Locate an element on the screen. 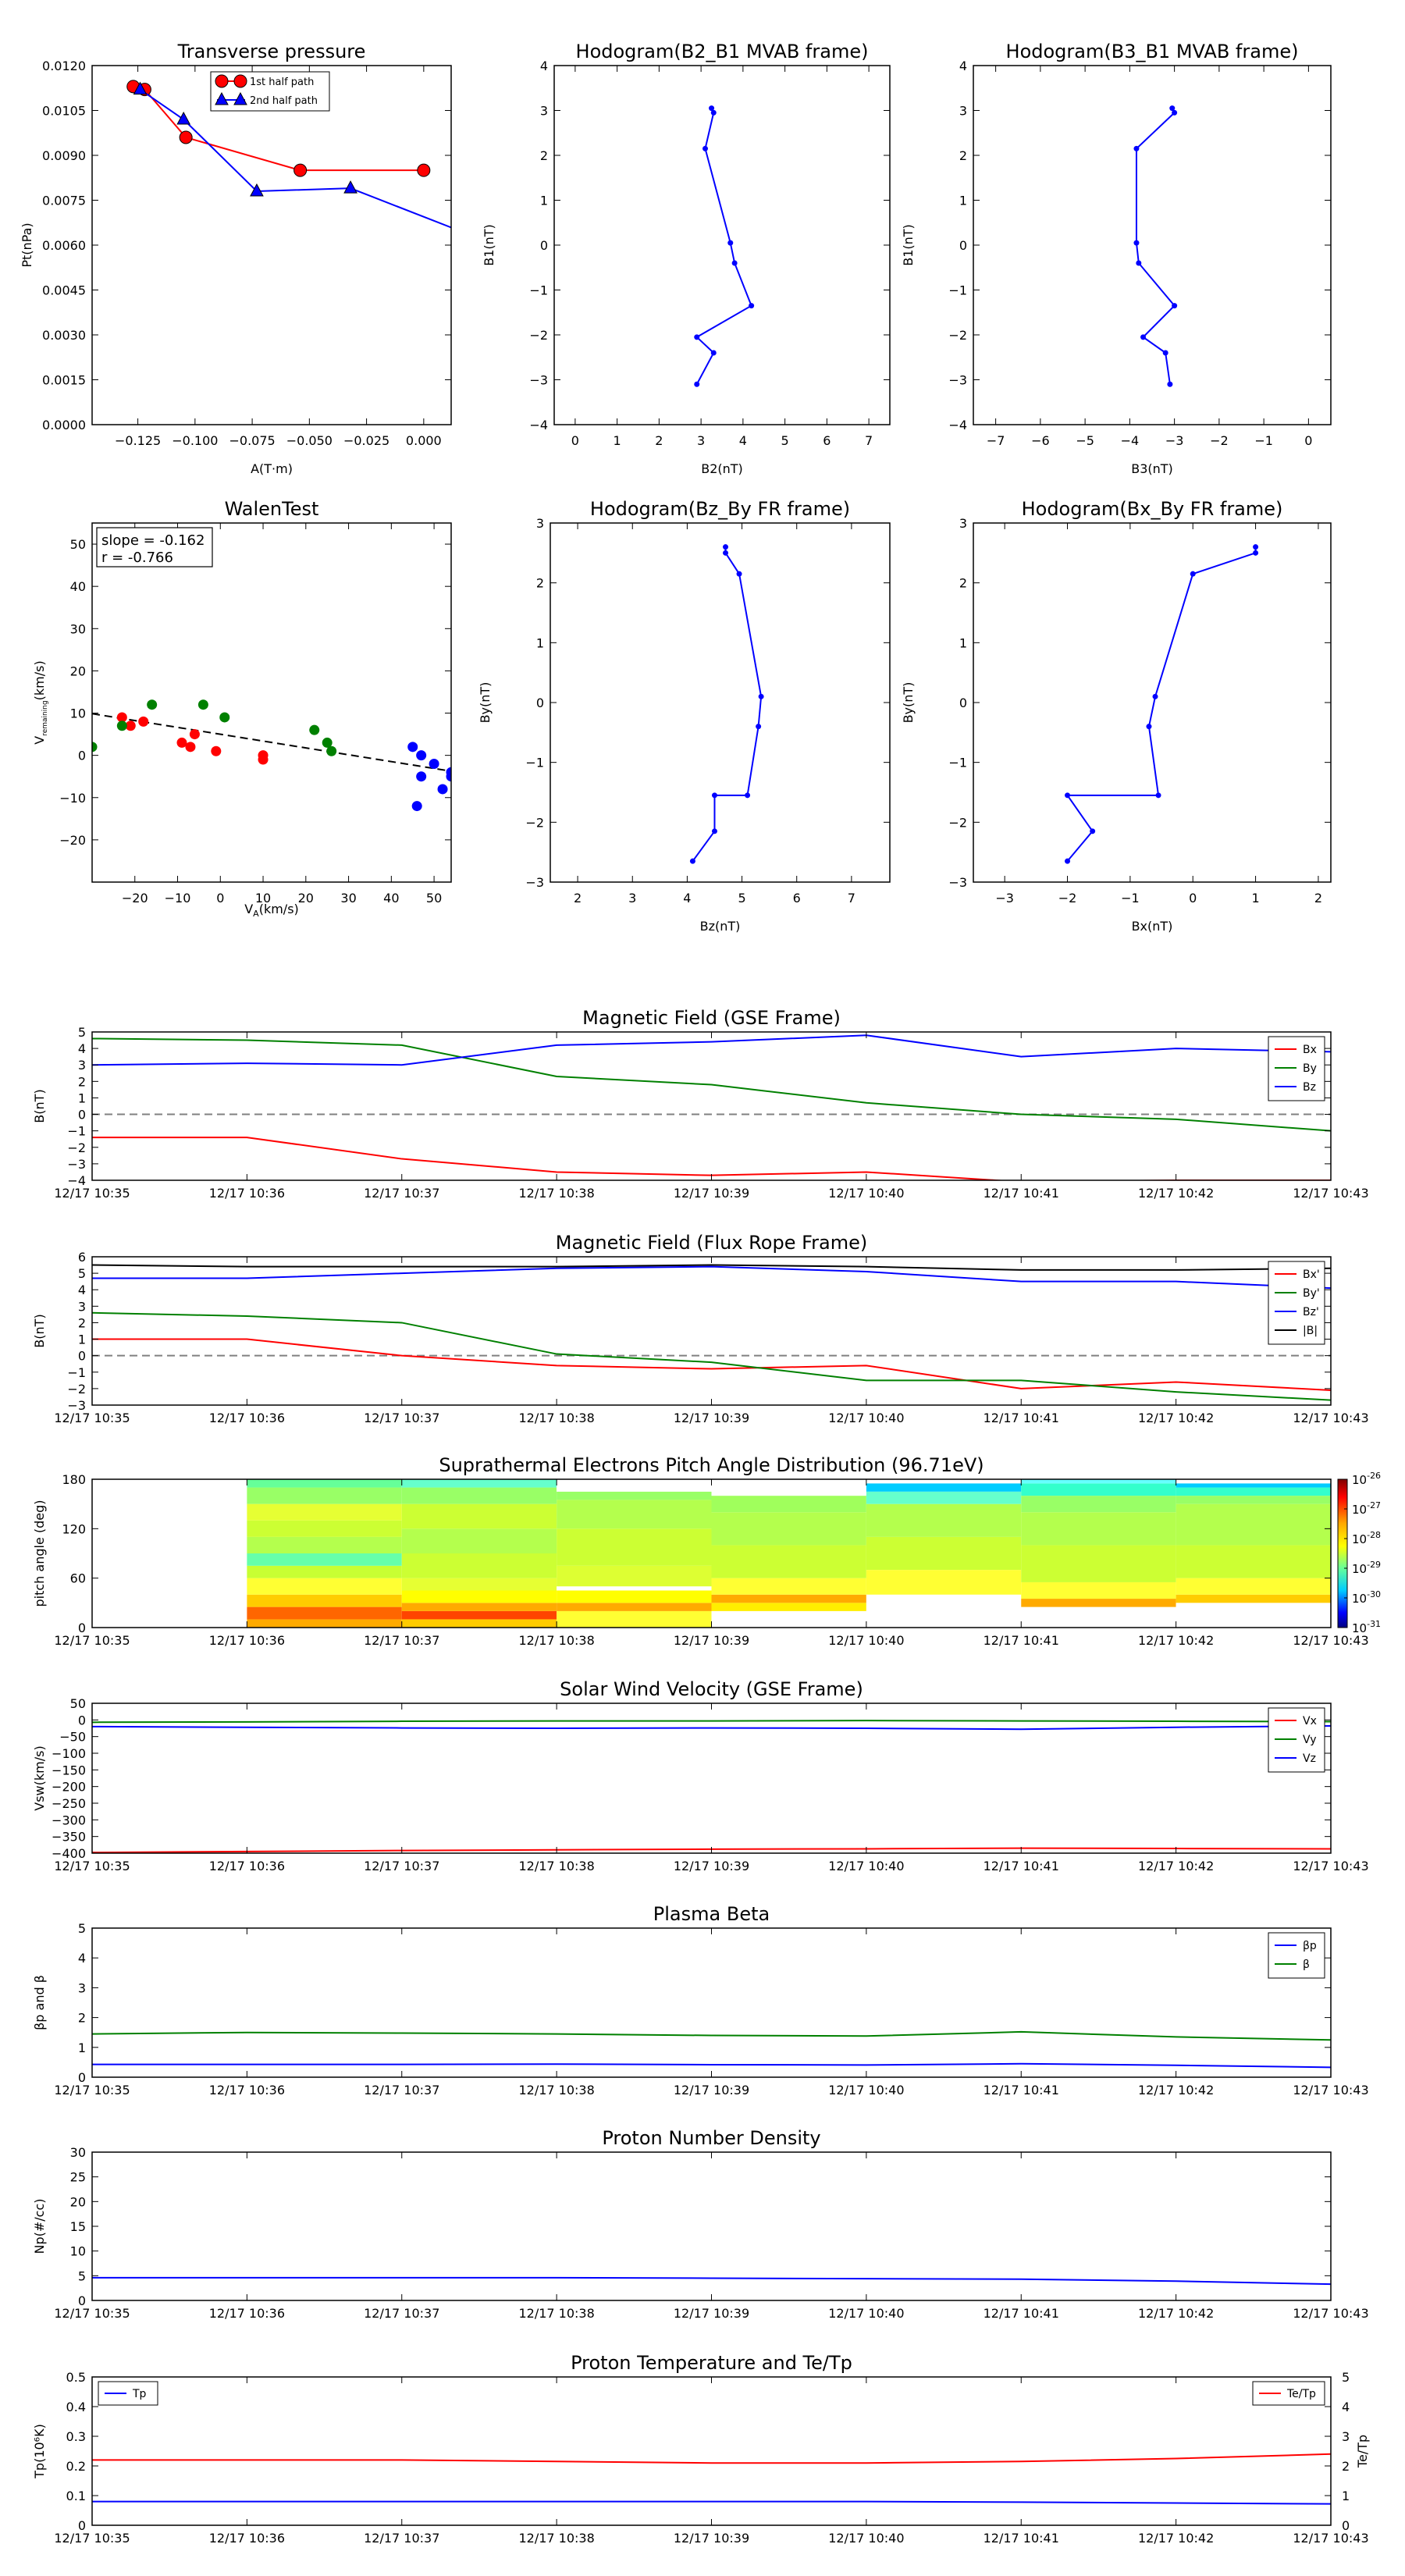  y-tick-label: 25 is located at coordinates (78, 2177).